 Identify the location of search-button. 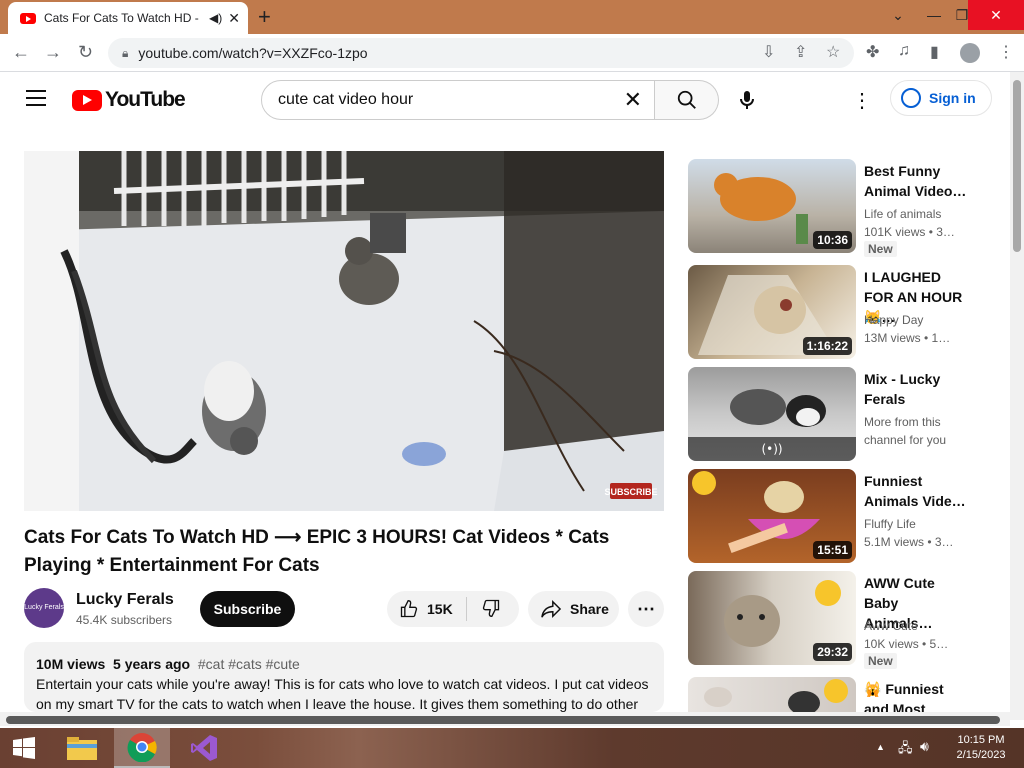
(687, 100).